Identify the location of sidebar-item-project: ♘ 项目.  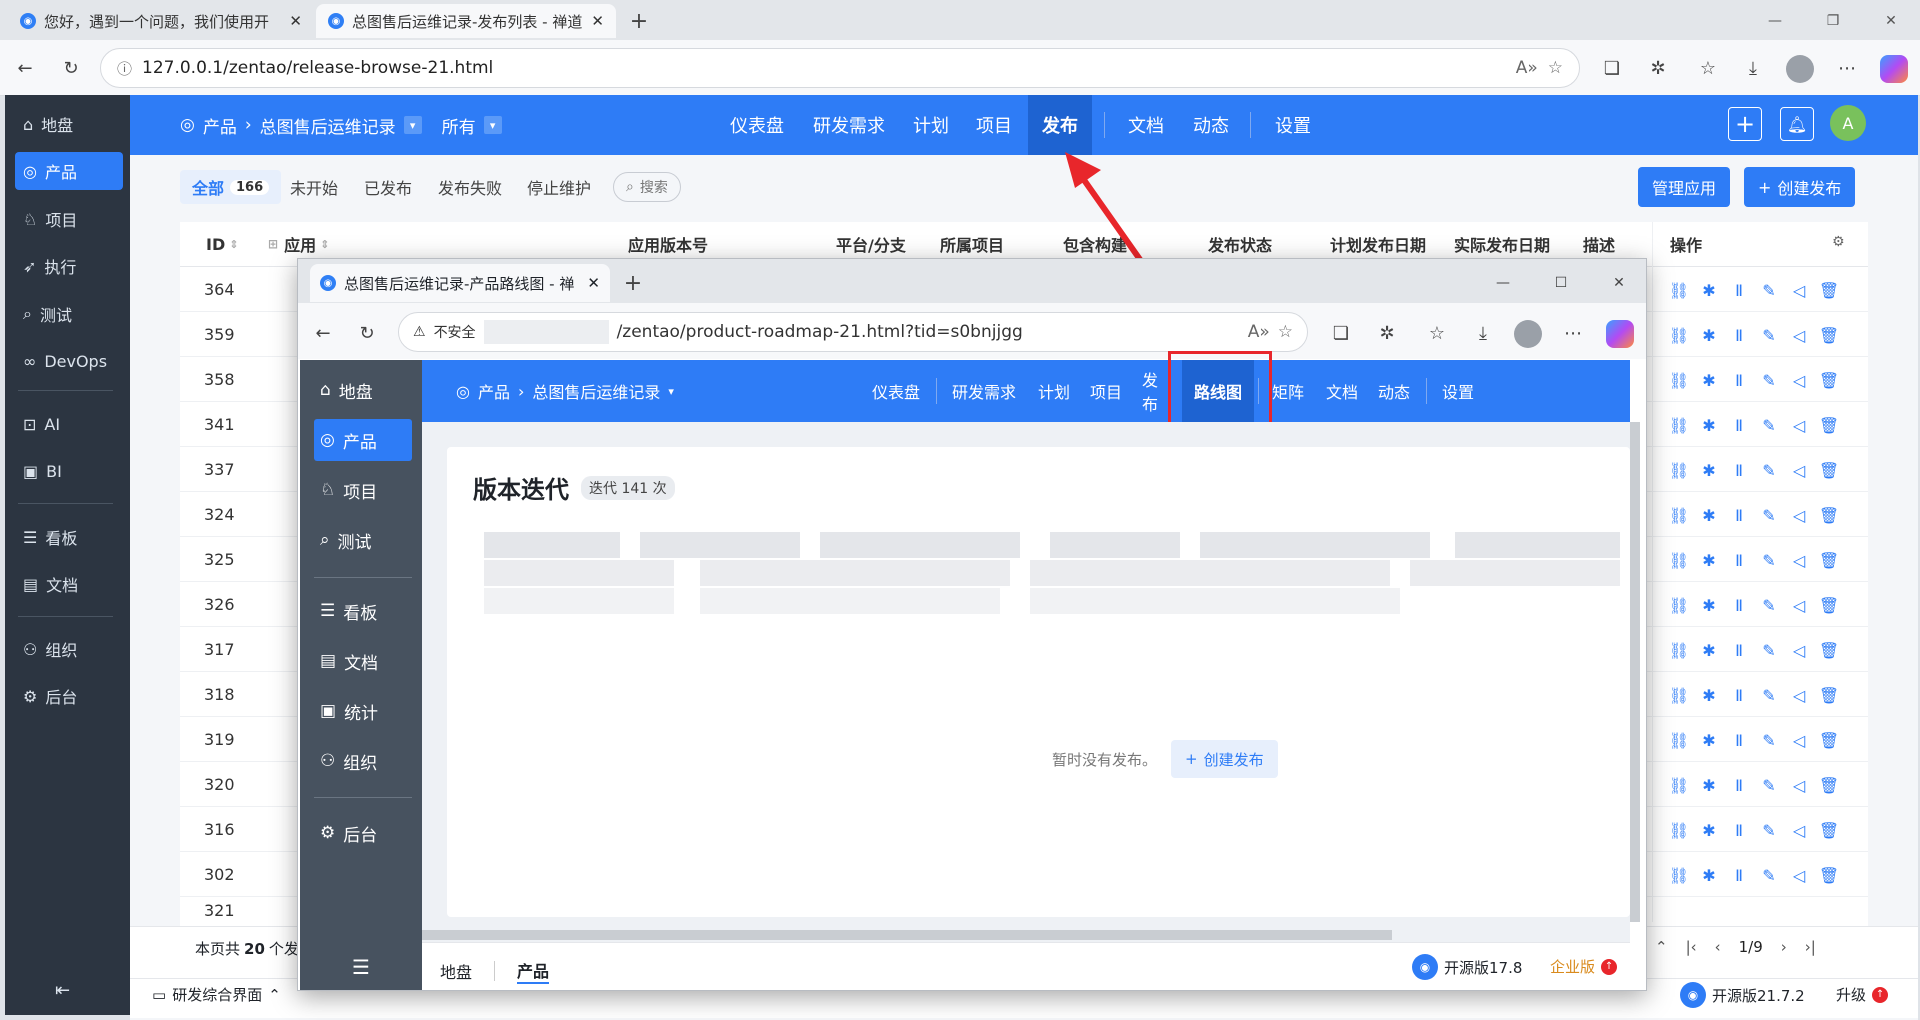
(363, 490).